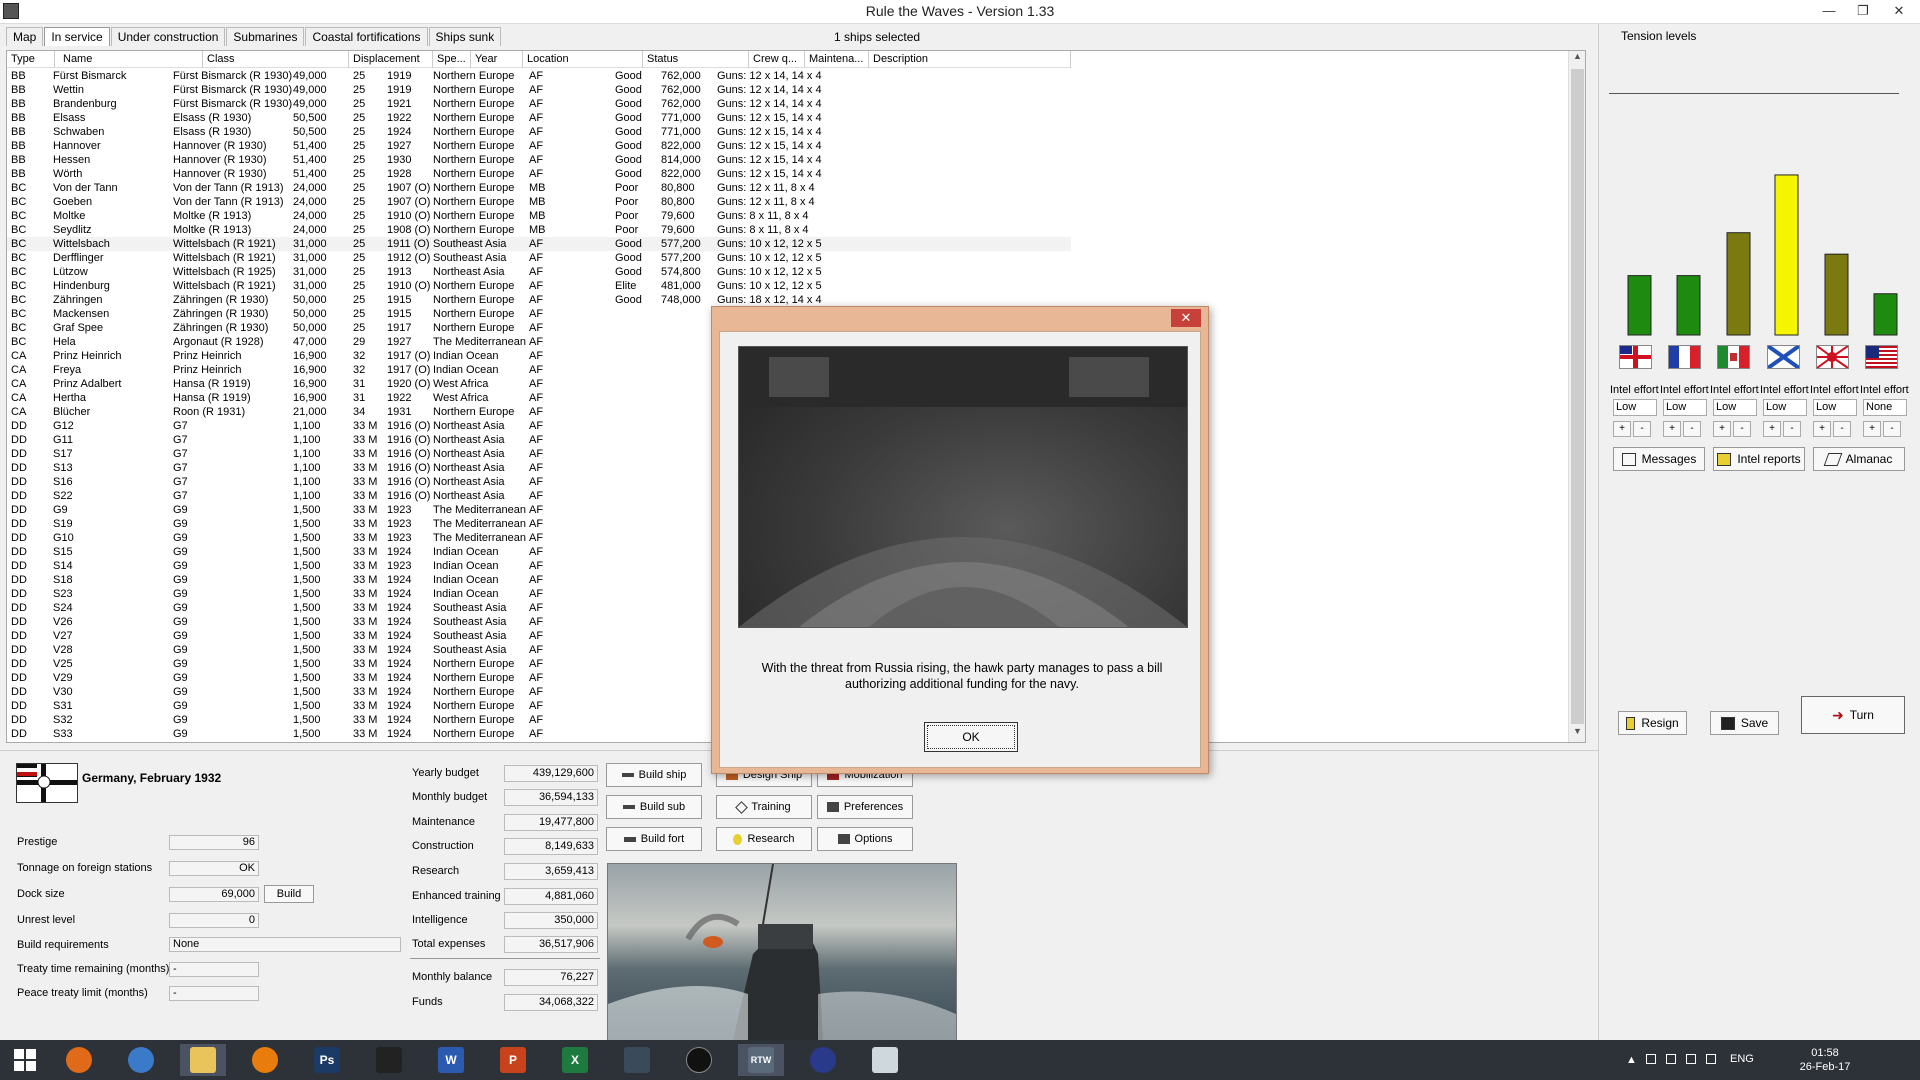 The image size is (1920, 1080). What do you see at coordinates (1853, 715) in the screenshot?
I see `turn-button: ➜ Turn` at bounding box center [1853, 715].